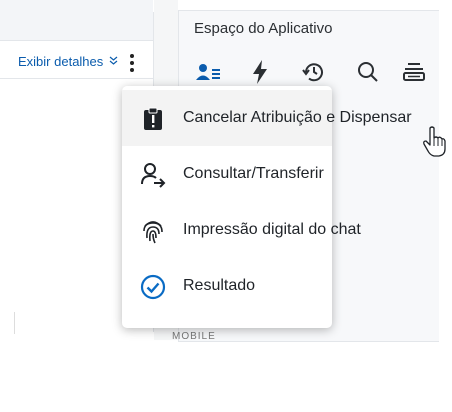  Describe the element at coordinates (153, 119) in the screenshot. I see `clipboard-alert-icon` at that location.